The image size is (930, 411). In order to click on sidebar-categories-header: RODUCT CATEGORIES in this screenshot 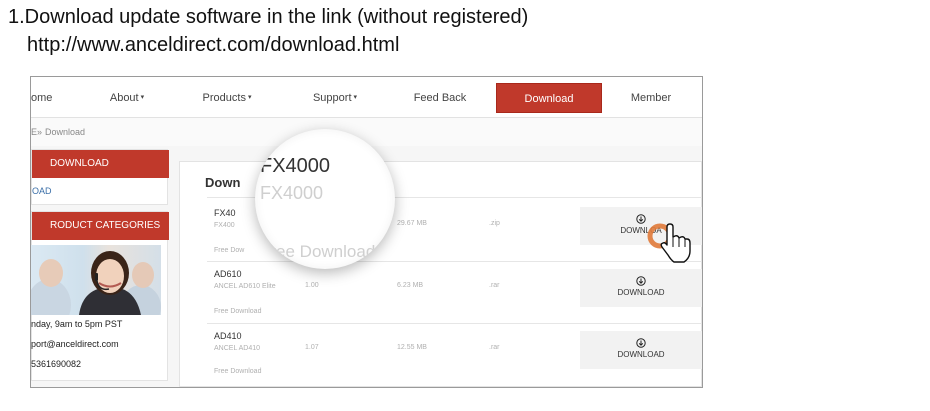, I will do `click(100, 226)`.